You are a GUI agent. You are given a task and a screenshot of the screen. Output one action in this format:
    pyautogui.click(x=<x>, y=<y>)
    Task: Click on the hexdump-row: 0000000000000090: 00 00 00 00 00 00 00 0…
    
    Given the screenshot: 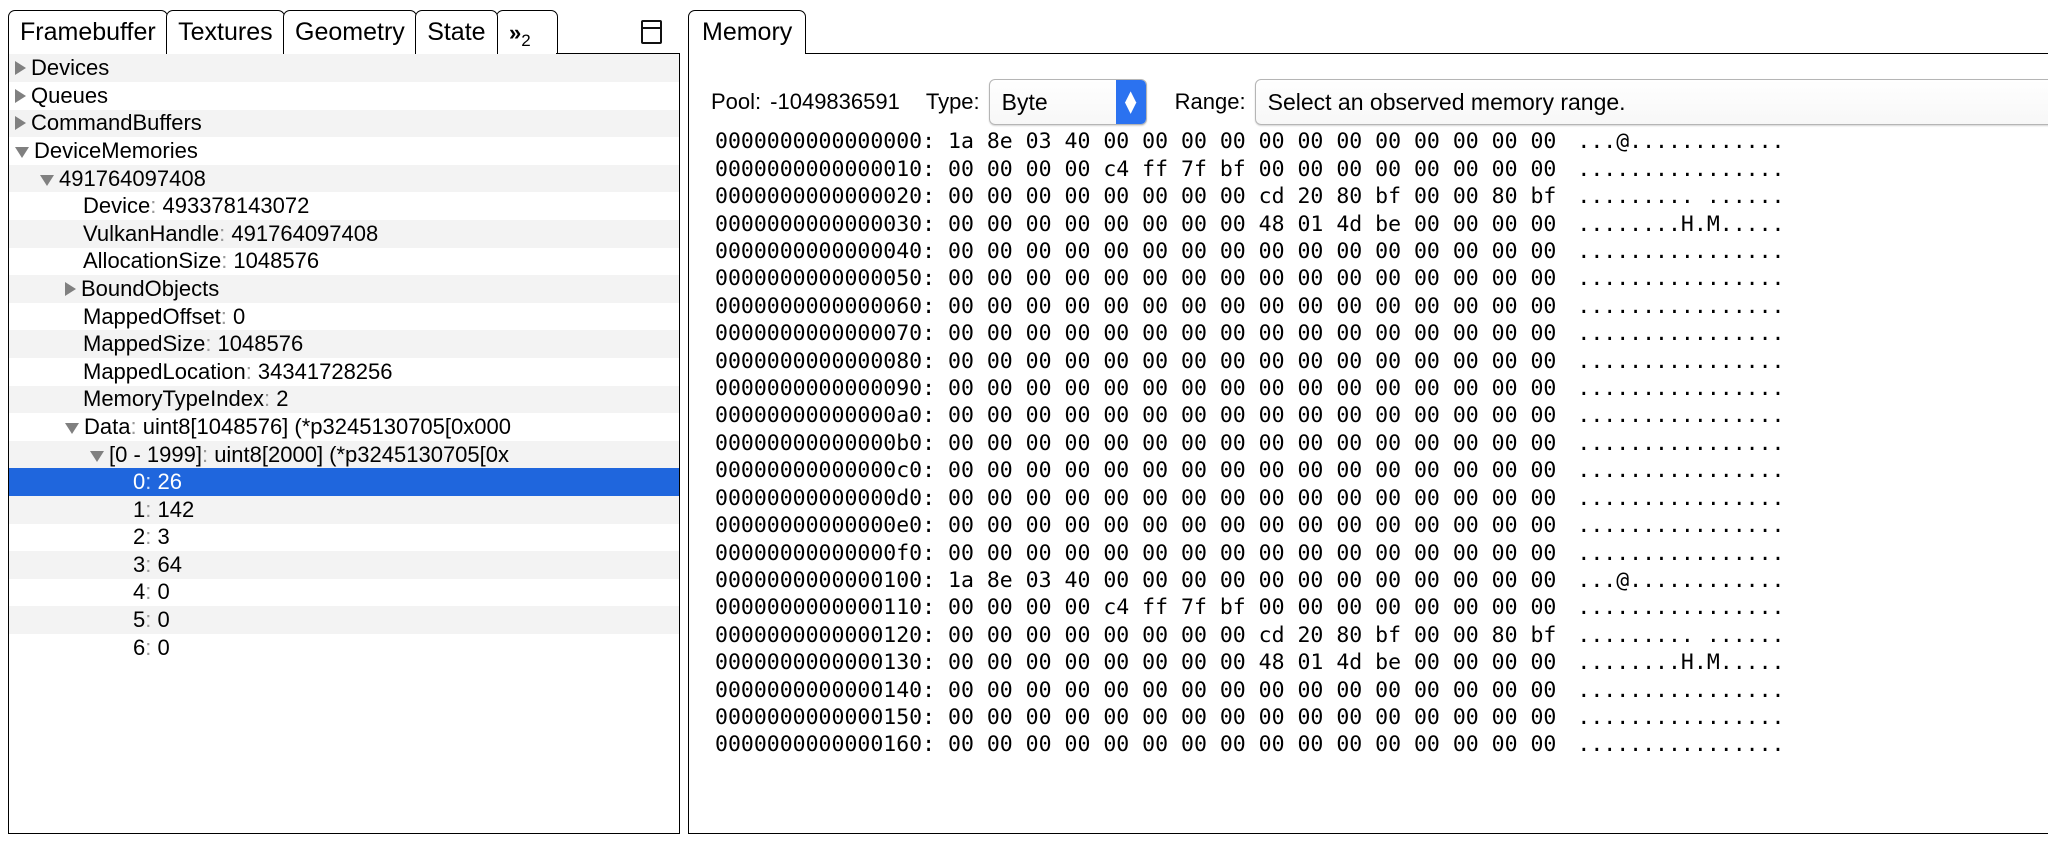 What is the action you would take?
    pyautogui.click(x=1381, y=388)
    